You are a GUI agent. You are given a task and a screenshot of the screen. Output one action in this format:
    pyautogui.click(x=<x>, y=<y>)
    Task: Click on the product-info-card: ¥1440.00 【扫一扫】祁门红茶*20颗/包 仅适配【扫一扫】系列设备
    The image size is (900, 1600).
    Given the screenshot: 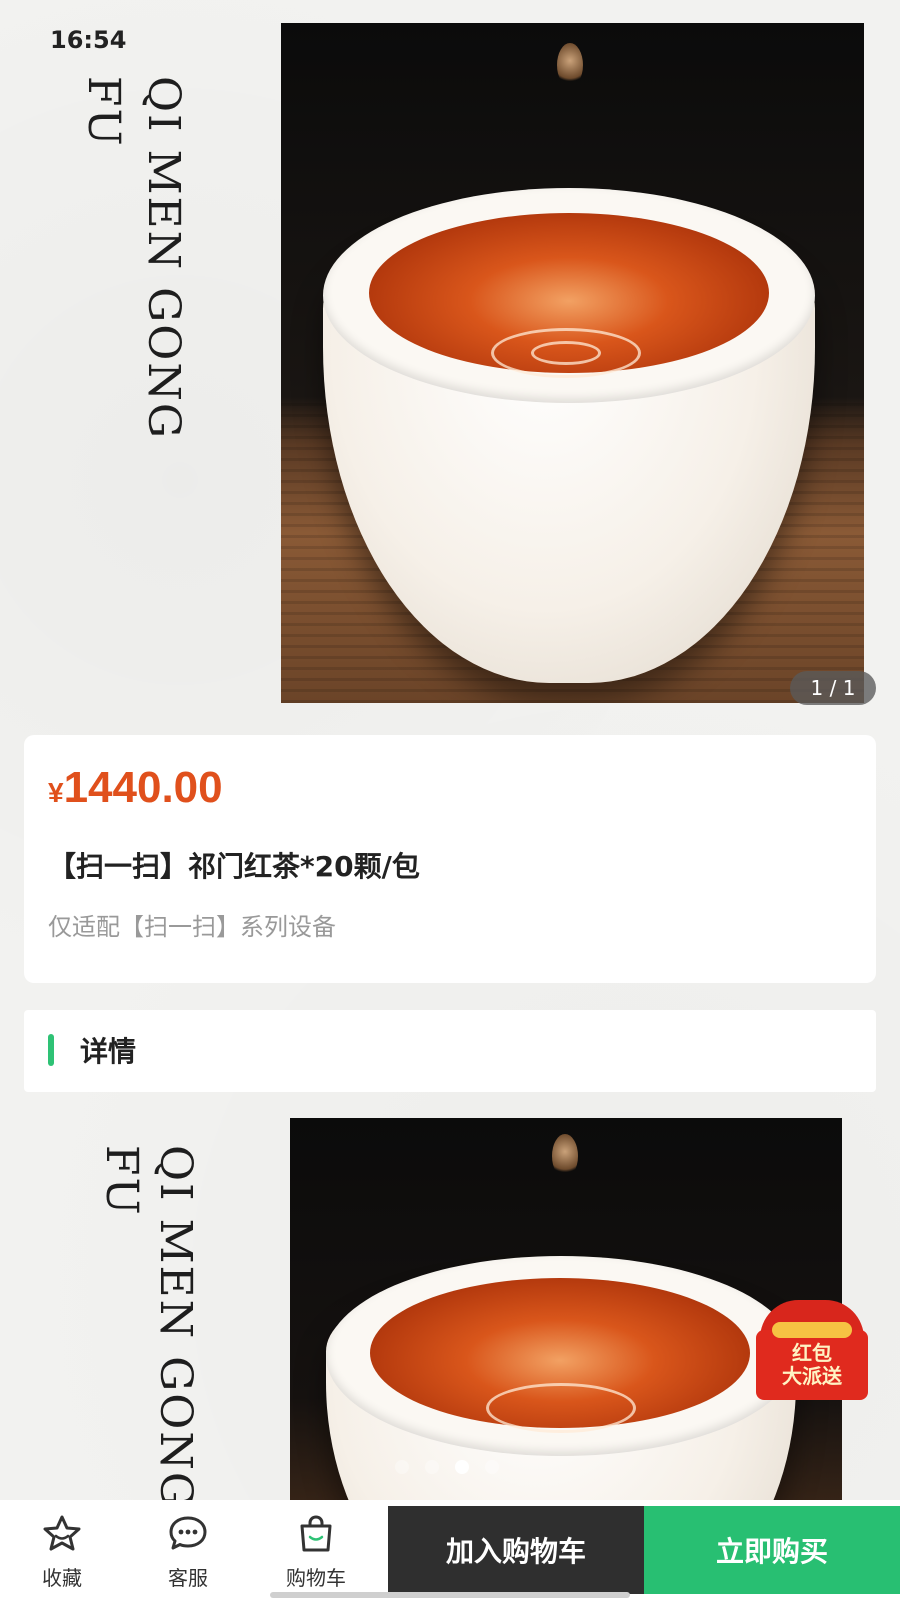 What is the action you would take?
    pyautogui.click(x=450, y=859)
    